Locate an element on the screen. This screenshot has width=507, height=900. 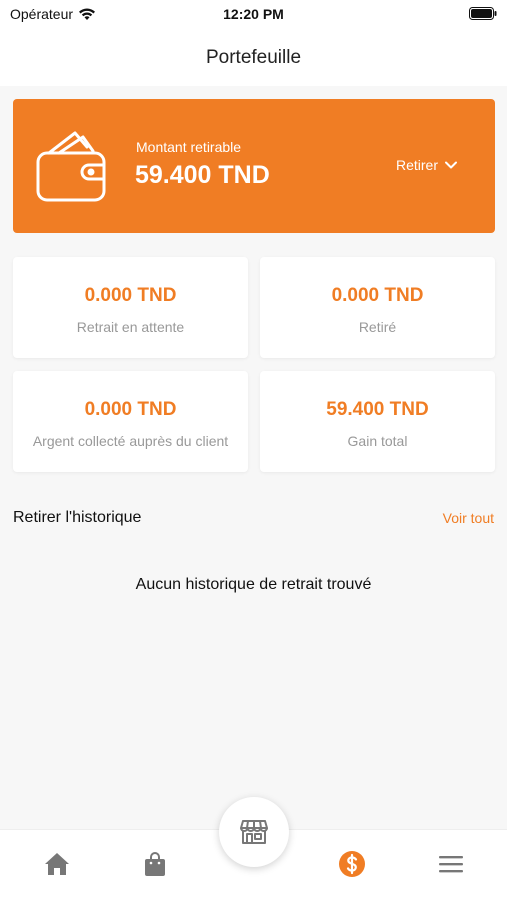
page-title: Portefeuille is located at coordinates (253, 57).